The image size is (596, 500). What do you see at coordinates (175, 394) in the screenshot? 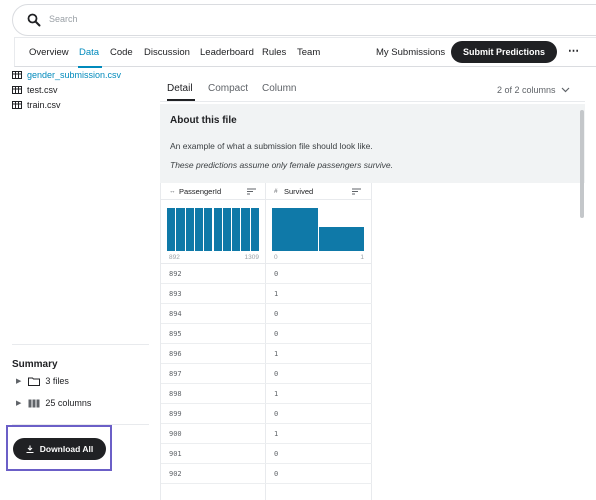
I see `cell-value: 898` at bounding box center [175, 394].